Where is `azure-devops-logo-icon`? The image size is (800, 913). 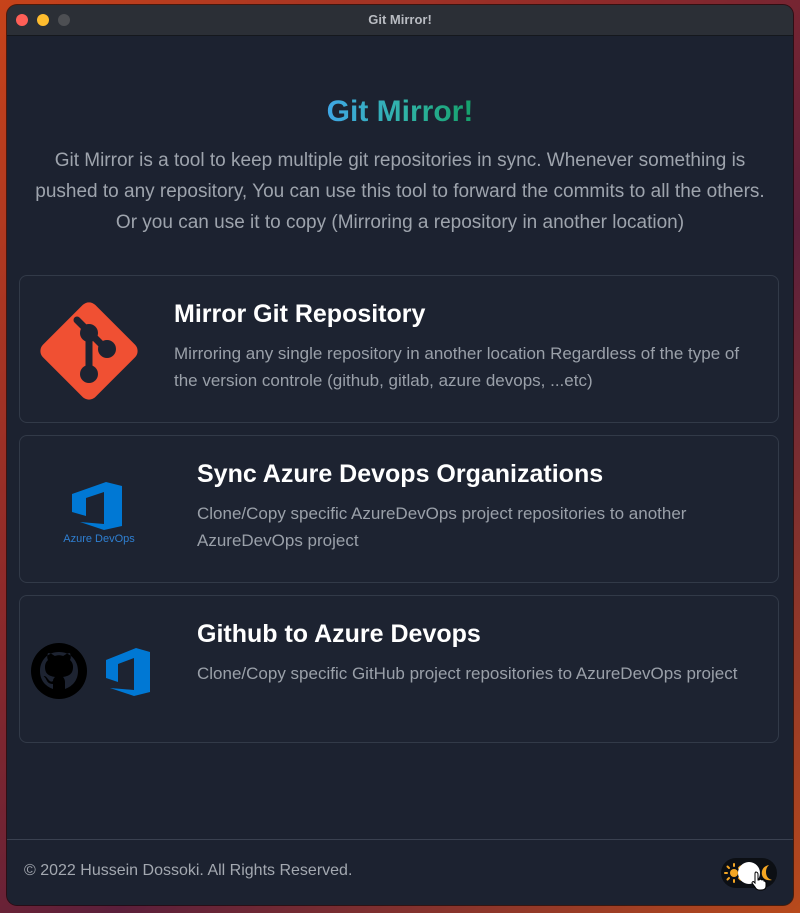 azure-devops-logo-icon is located at coordinates (129, 672).